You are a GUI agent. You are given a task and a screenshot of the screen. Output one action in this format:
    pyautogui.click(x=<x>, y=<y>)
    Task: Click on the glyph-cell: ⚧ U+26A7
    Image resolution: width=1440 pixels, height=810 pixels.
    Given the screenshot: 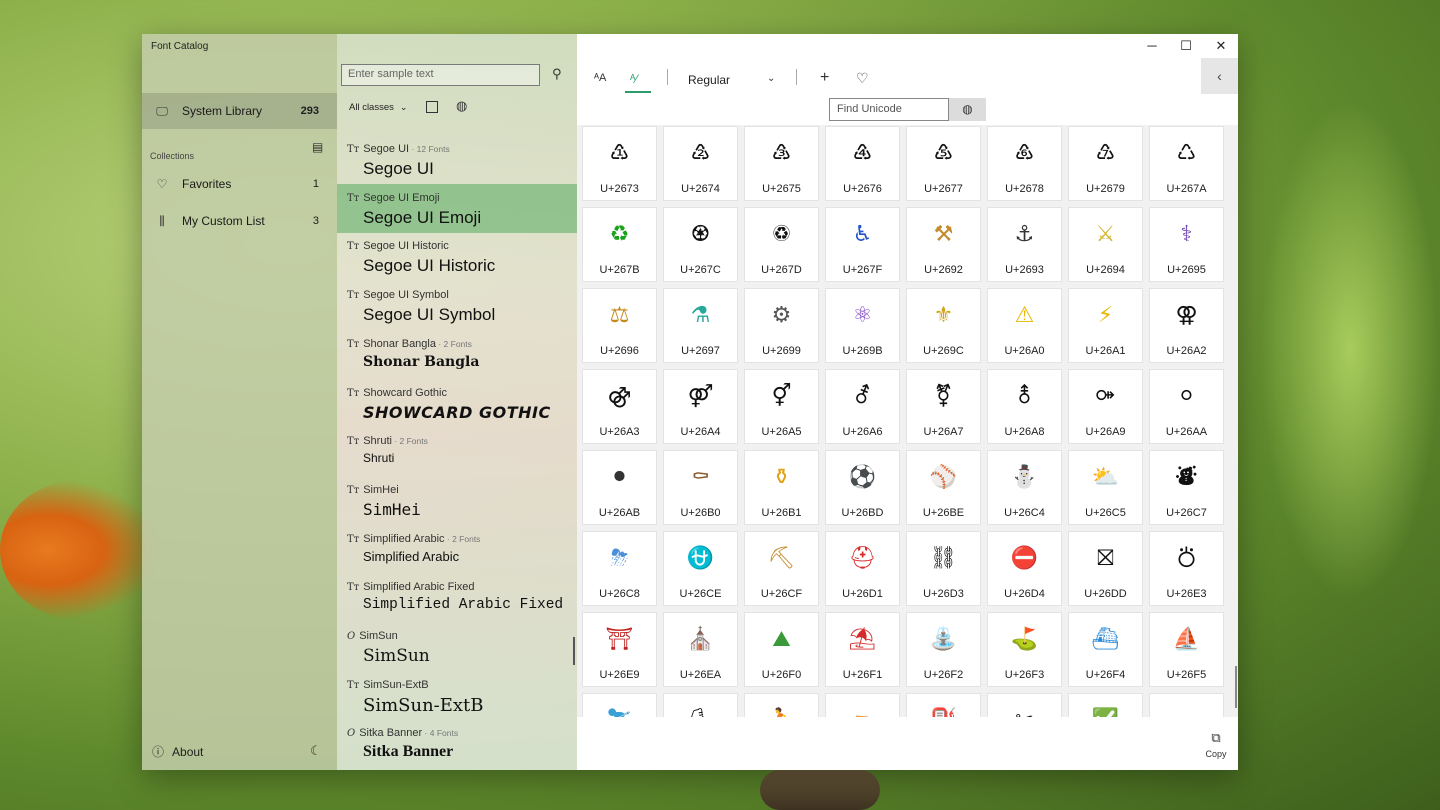 What is the action you would take?
    pyautogui.click(x=943, y=406)
    